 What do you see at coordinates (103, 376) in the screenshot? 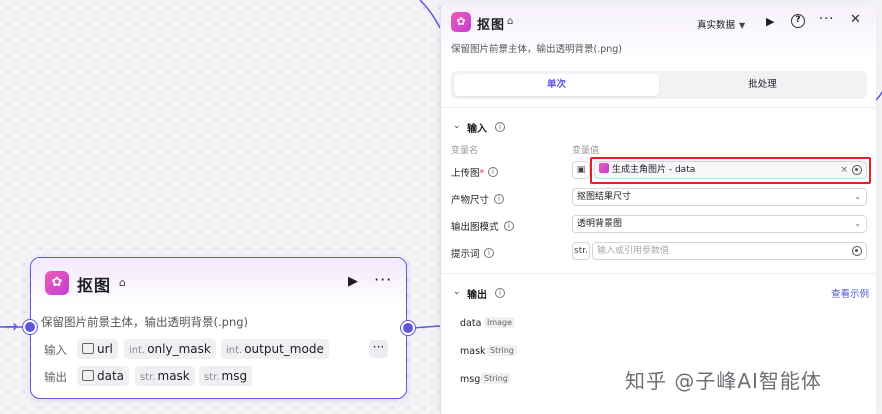
I see `node-output-data: data` at bounding box center [103, 376].